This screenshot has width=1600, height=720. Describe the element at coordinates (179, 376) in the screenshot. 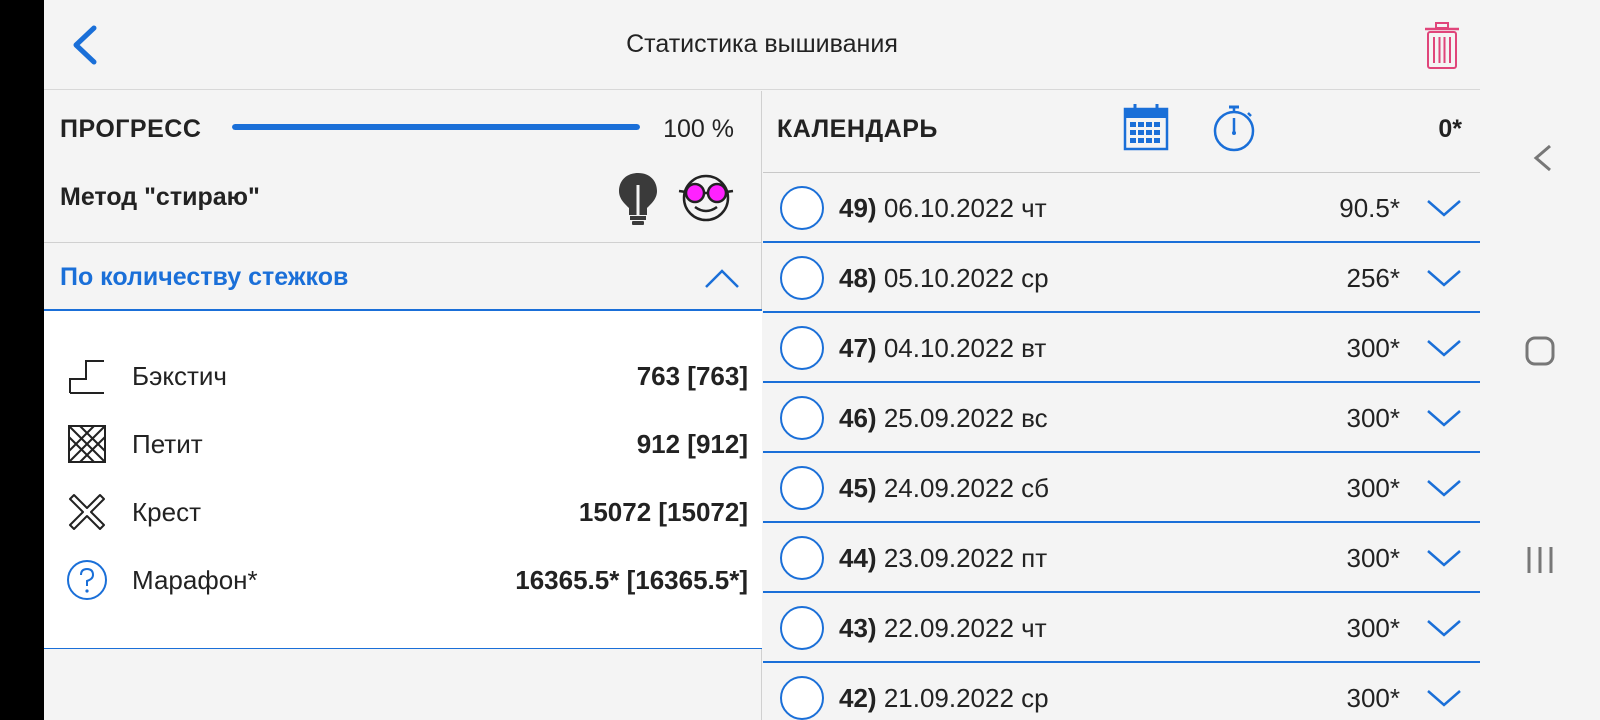

I see `stitch-name: Бэкстич` at that location.